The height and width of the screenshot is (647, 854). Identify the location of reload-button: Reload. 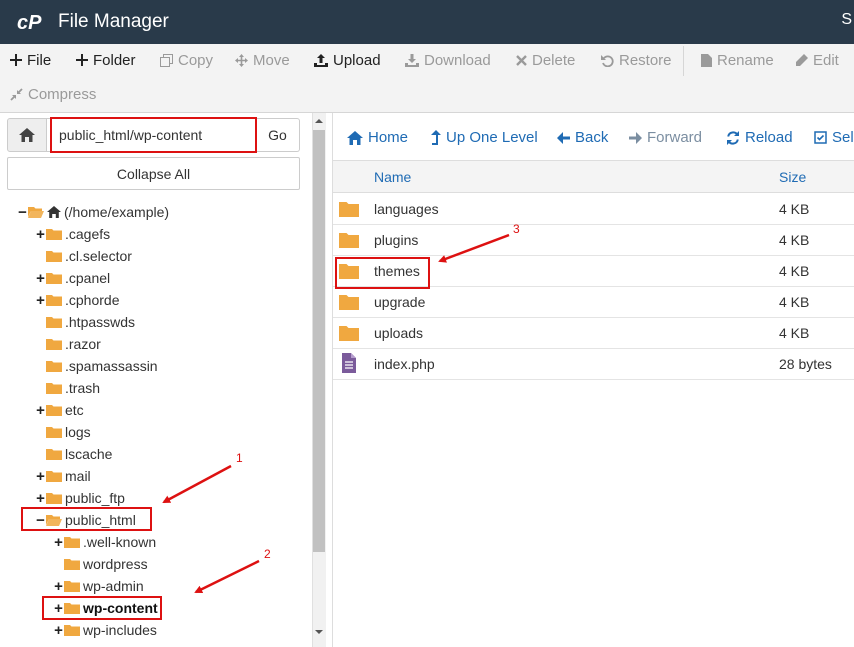
(759, 137).